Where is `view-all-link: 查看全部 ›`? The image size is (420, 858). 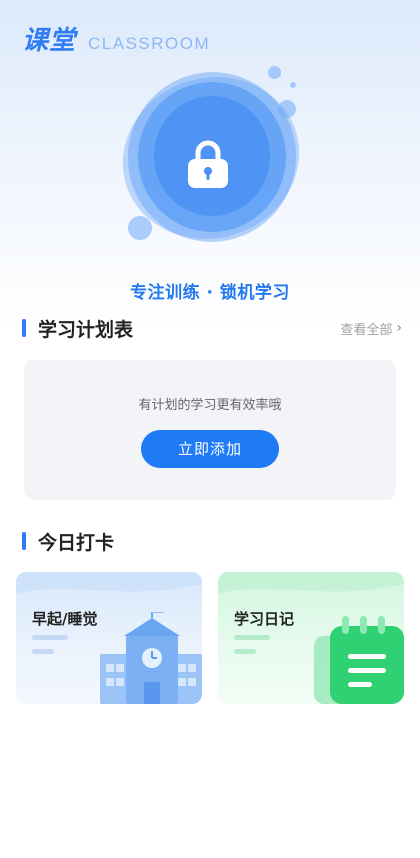 view-all-link: 查看全部 › is located at coordinates (371, 328).